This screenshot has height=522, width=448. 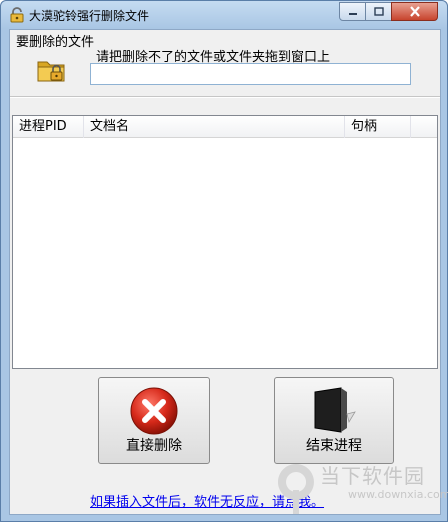 I want to click on delete-button: 直接删除, so click(x=154, y=420).